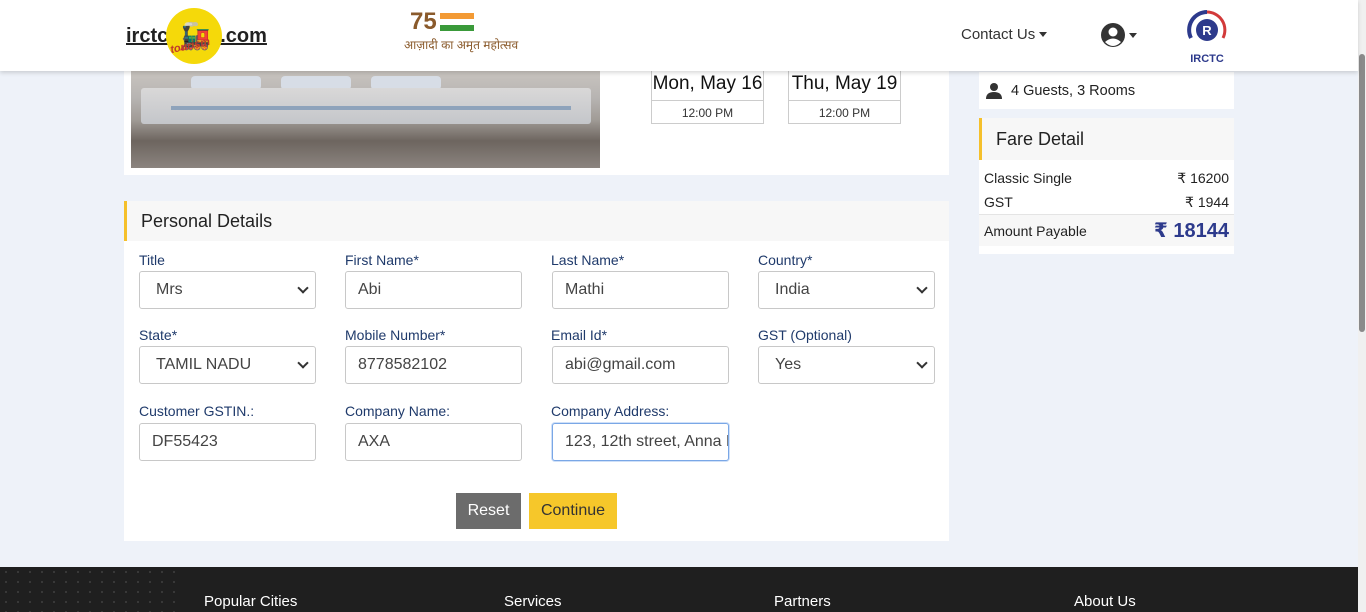 This screenshot has width=1366, height=612. What do you see at coordinates (147, 35) in the screenshot?
I see `logo-text-left: irctc` at bounding box center [147, 35].